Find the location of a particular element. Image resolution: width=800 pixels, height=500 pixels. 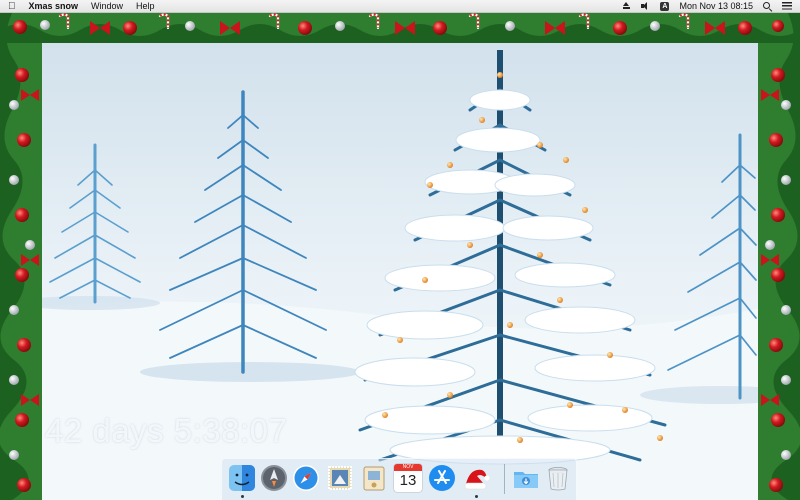

calendar-month-label: NOV is located at coordinates (408, 467).